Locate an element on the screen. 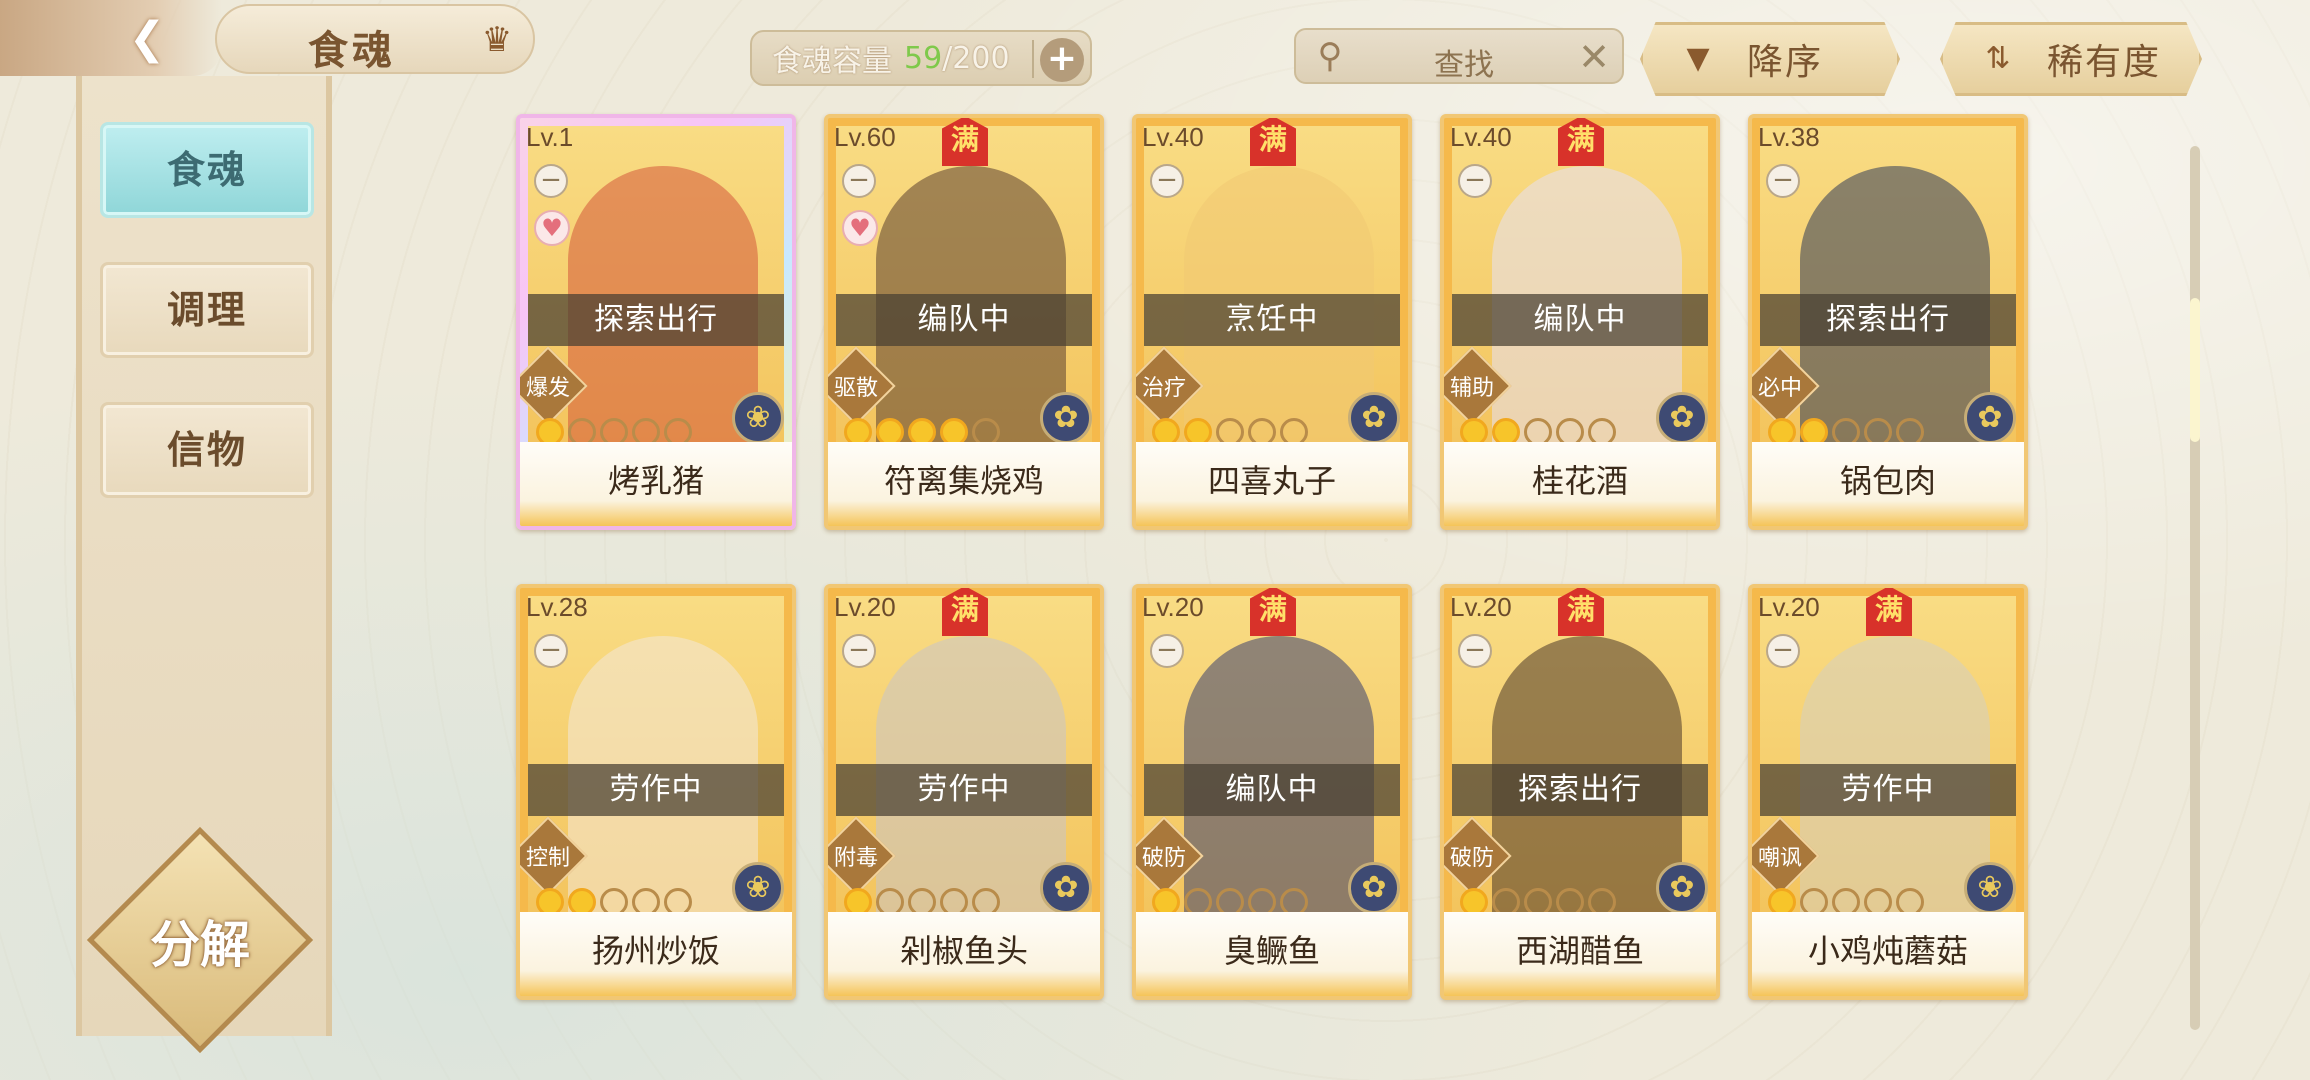 This screenshot has width=2310, height=1080. sort-order-button: ▼ 降序 is located at coordinates (1770, 59).